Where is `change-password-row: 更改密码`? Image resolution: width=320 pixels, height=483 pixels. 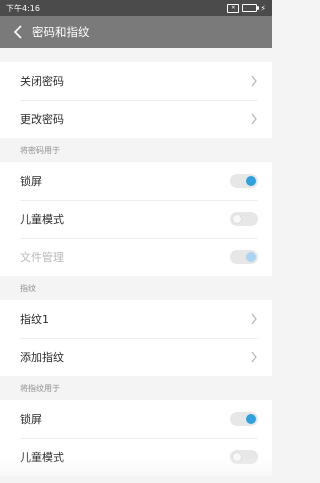 change-password-row: 更改密码 is located at coordinates (136, 119).